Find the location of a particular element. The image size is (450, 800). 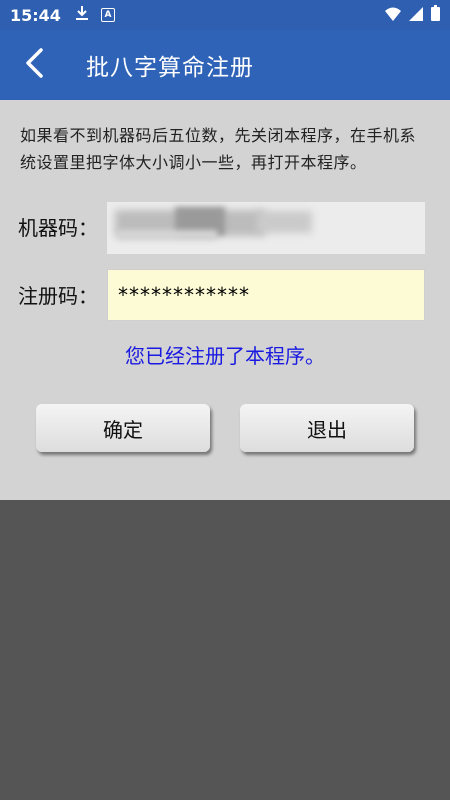

back-button is located at coordinates (34, 65).